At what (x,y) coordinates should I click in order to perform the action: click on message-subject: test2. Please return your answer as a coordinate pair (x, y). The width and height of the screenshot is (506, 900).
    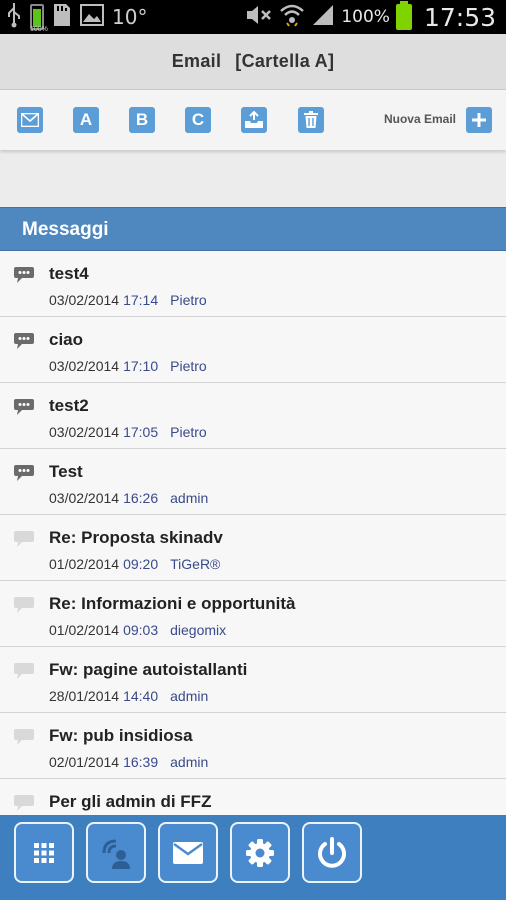
    Looking at the image, I should click on (69, 405).